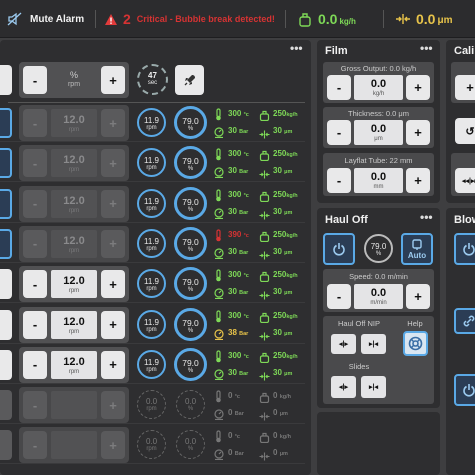 The width and height of the screenshot is (475, 475). Describe the element at coordinates (339, 87) in the screenshot. I see `gross-output-minus-button: -` at that location.